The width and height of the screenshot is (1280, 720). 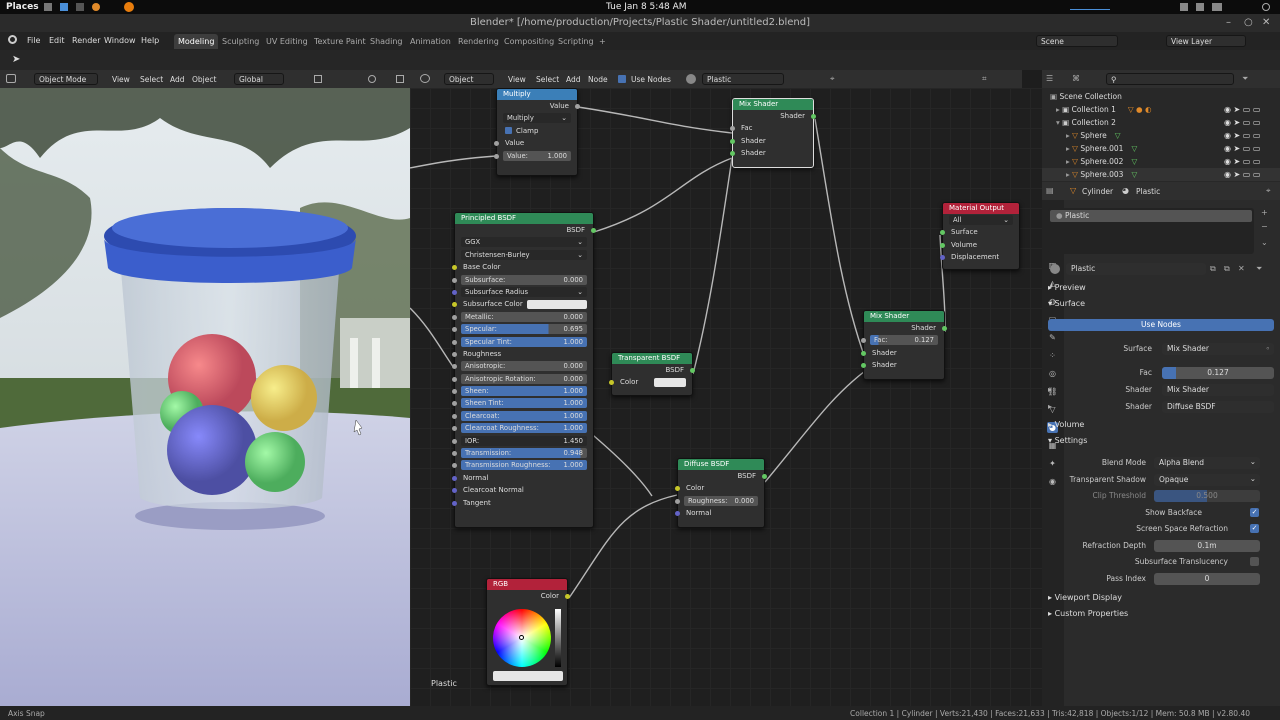 I want to click on outliner-editor-type-icon: ☰, so click(x=1049, y=78).